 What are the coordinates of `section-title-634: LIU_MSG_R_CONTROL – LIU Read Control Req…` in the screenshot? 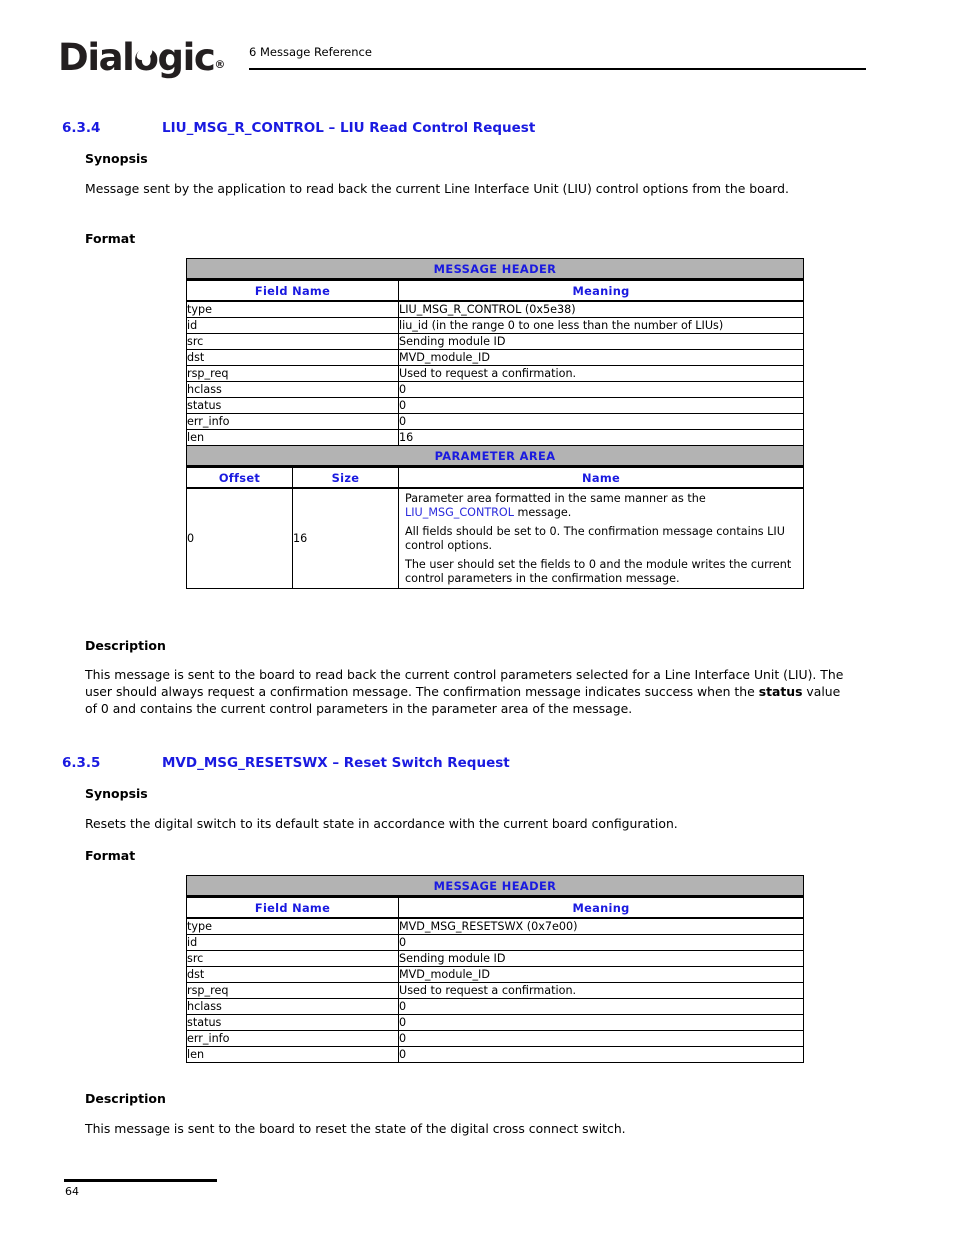 It's located at (349, 128).